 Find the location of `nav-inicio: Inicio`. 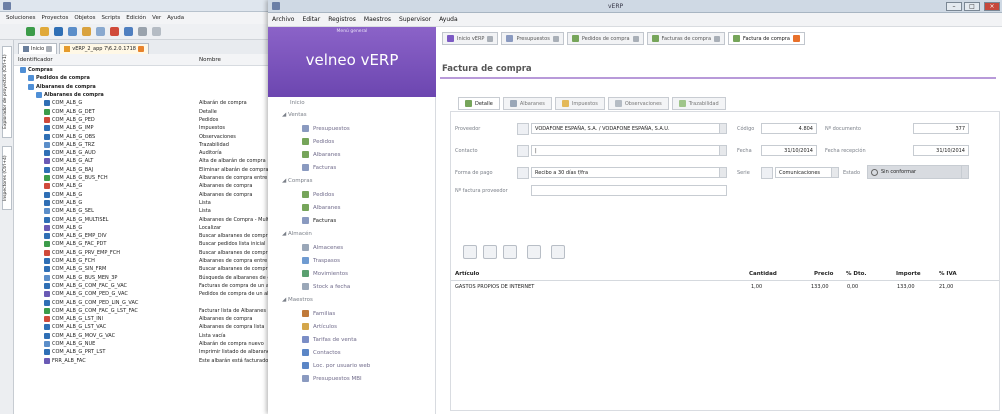

nav-inicio: Inicio is located at coordinates (297, 103).